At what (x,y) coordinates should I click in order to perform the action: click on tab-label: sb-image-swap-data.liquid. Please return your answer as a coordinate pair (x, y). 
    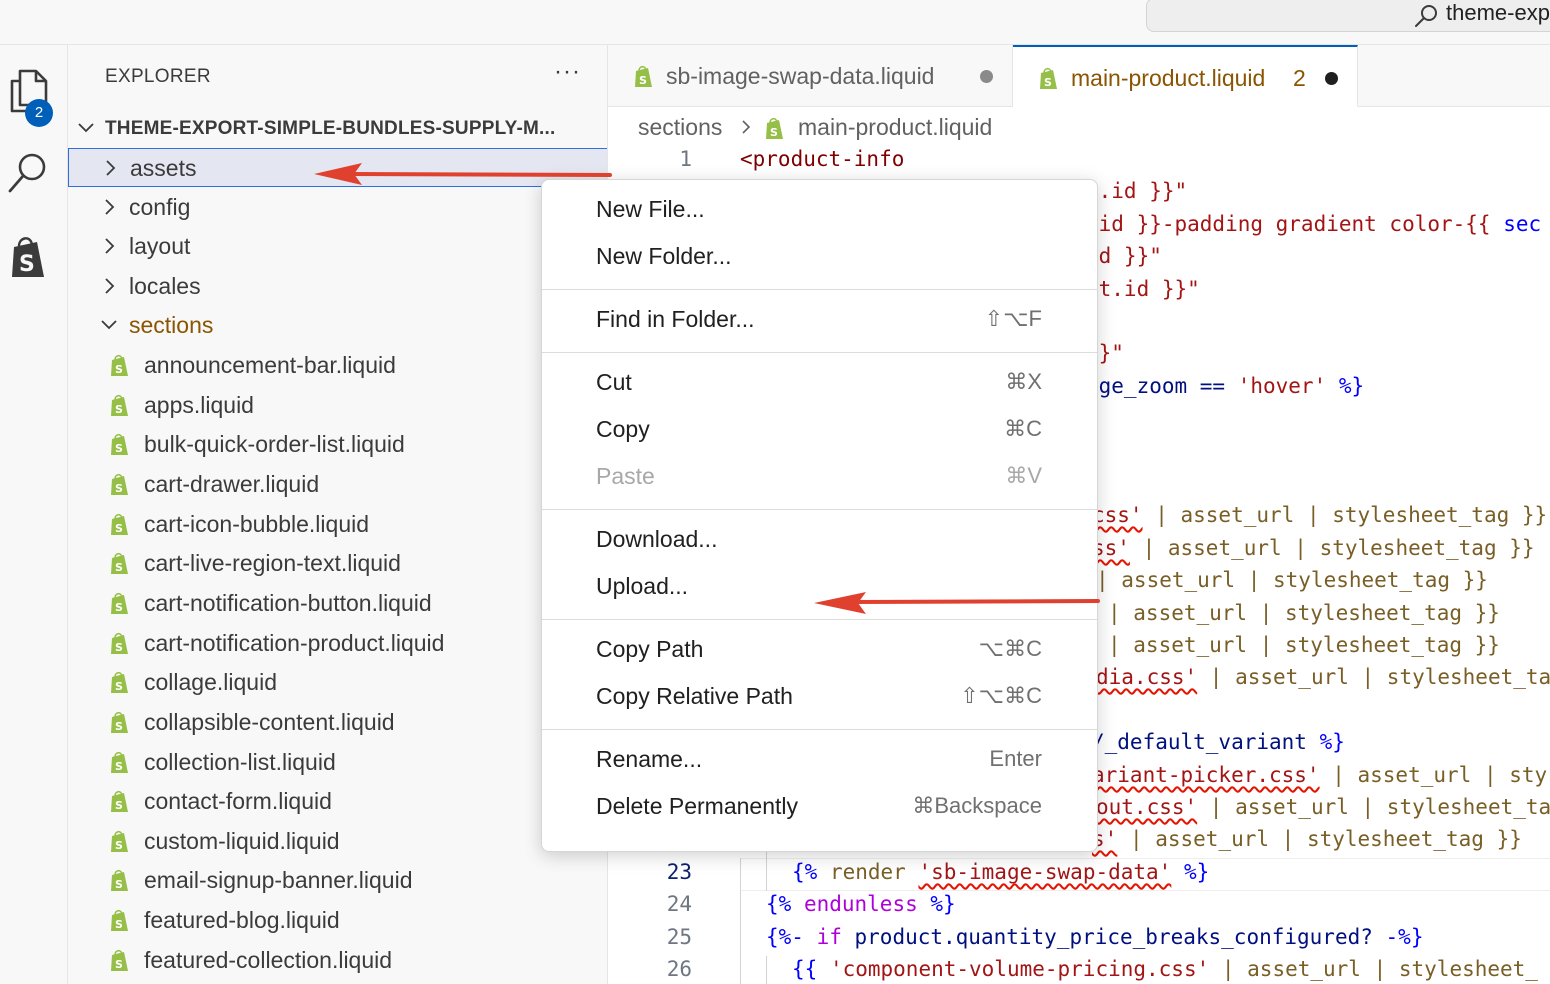
    Looking at the image, I should click on (800, 76).